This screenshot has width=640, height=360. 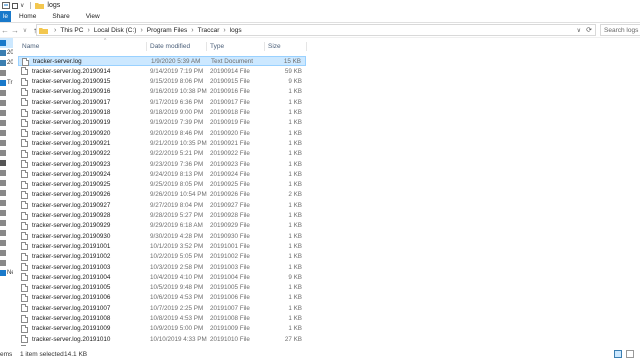 What do you see at coordinates (295, 226) in the screenshot?
I see `file-size: 1 KB` at bounding box center [295, 226].